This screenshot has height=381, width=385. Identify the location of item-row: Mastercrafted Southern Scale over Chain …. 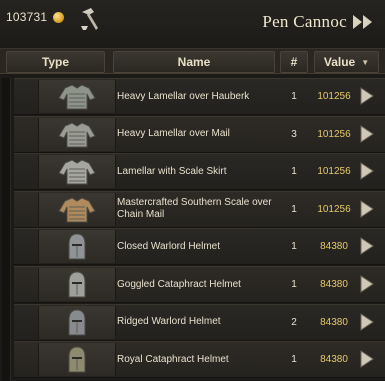
(199, 209).